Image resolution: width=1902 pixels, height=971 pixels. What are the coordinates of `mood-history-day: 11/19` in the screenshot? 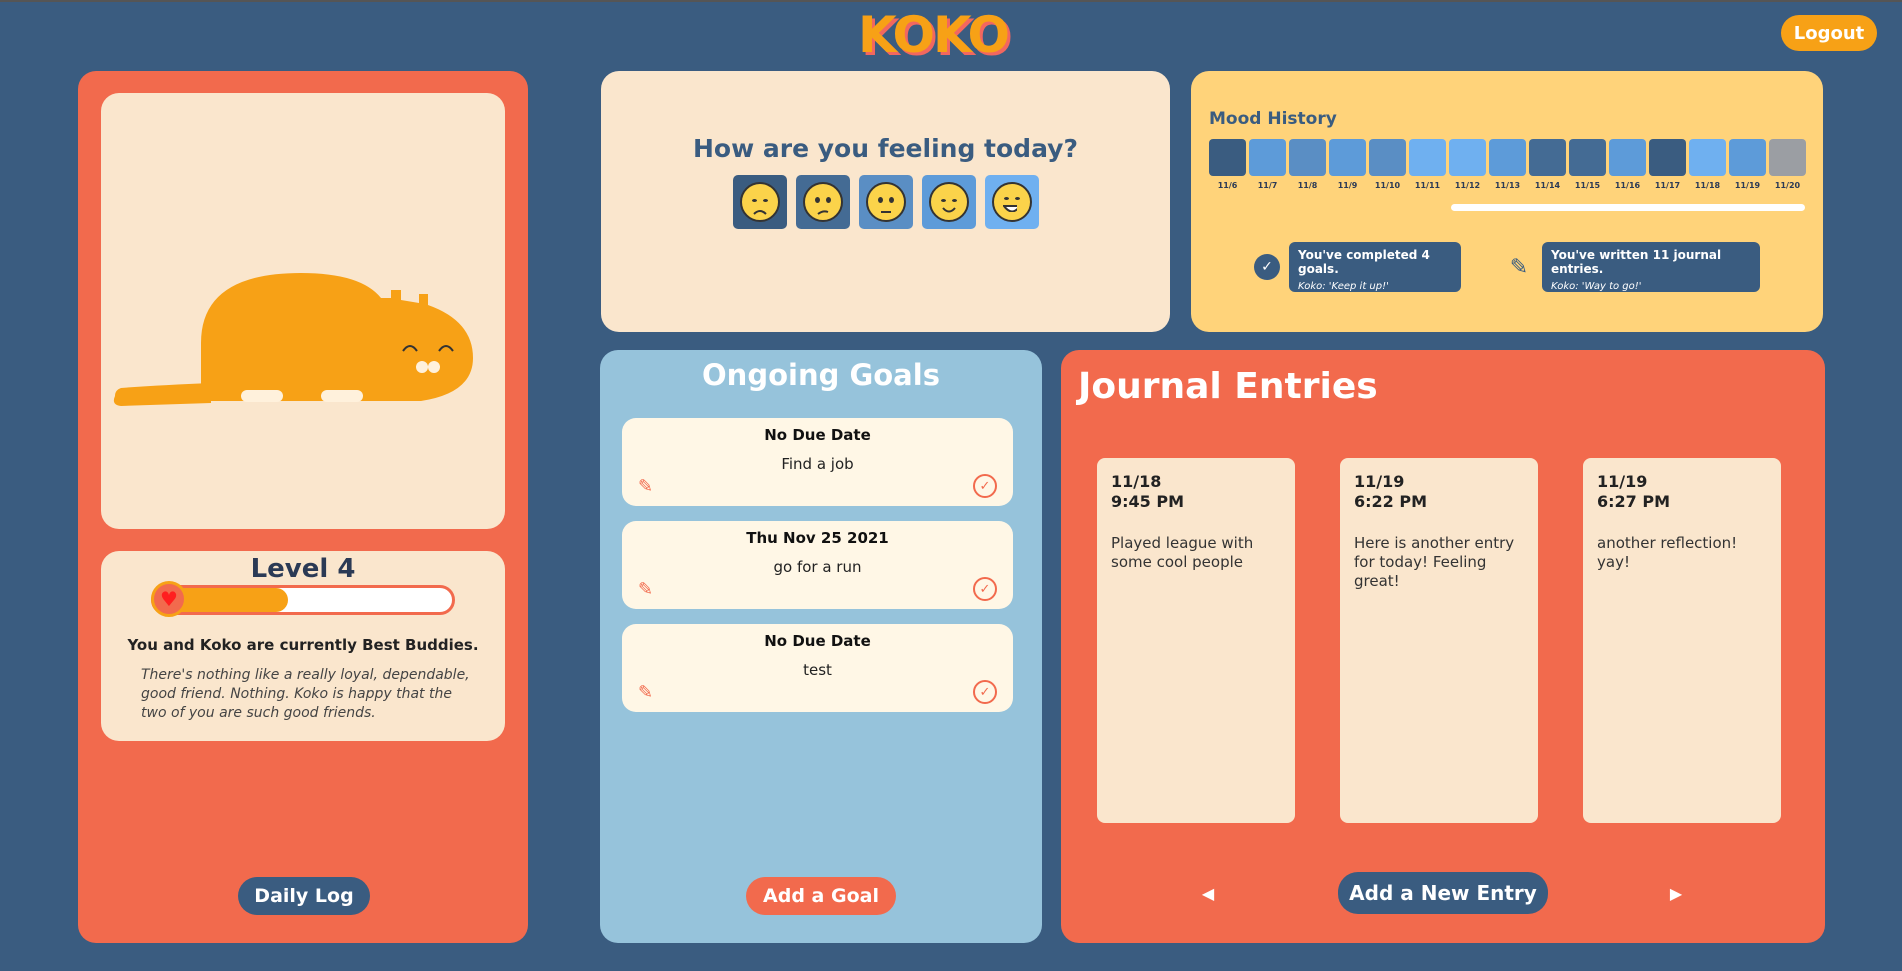 It's located at (1747, 164).